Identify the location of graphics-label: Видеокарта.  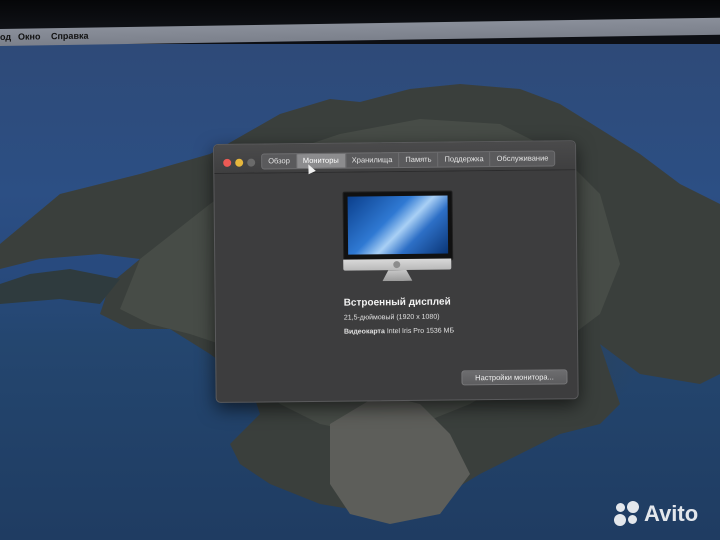
(364, 332).